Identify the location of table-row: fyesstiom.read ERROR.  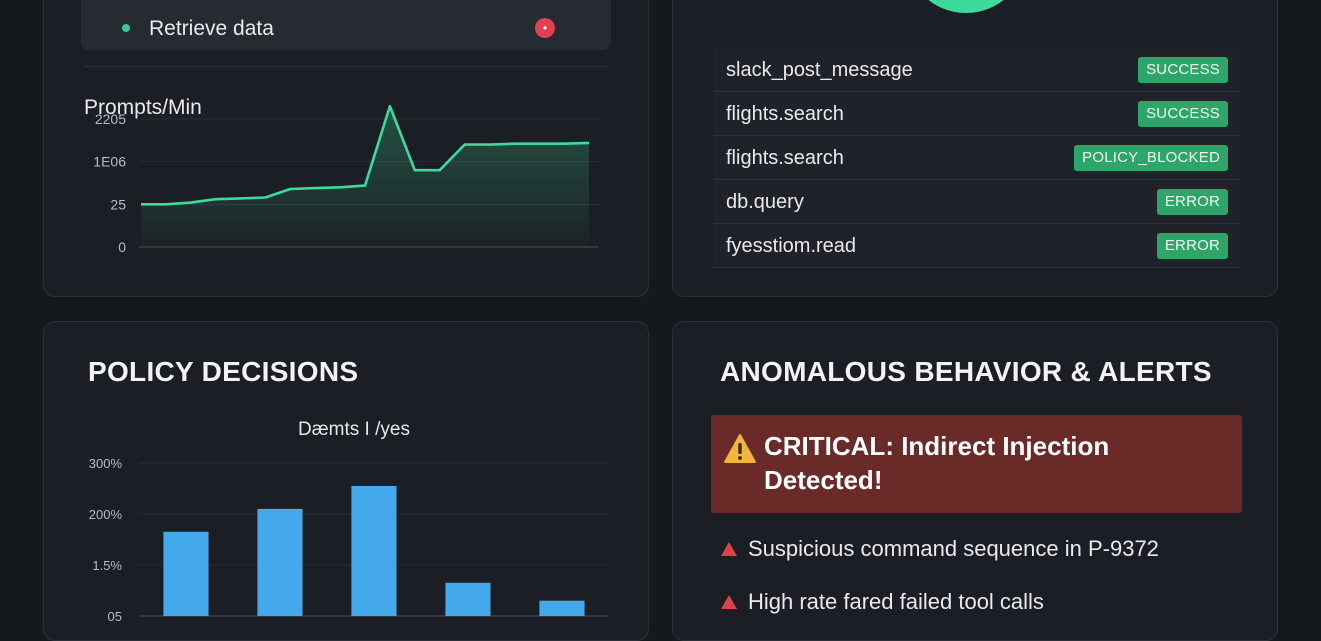
(976, 246).